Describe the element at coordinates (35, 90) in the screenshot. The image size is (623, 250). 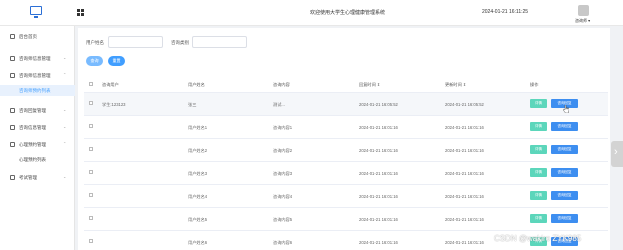
I see `sidebar-item-label: 咨询师预约列表` at that location.